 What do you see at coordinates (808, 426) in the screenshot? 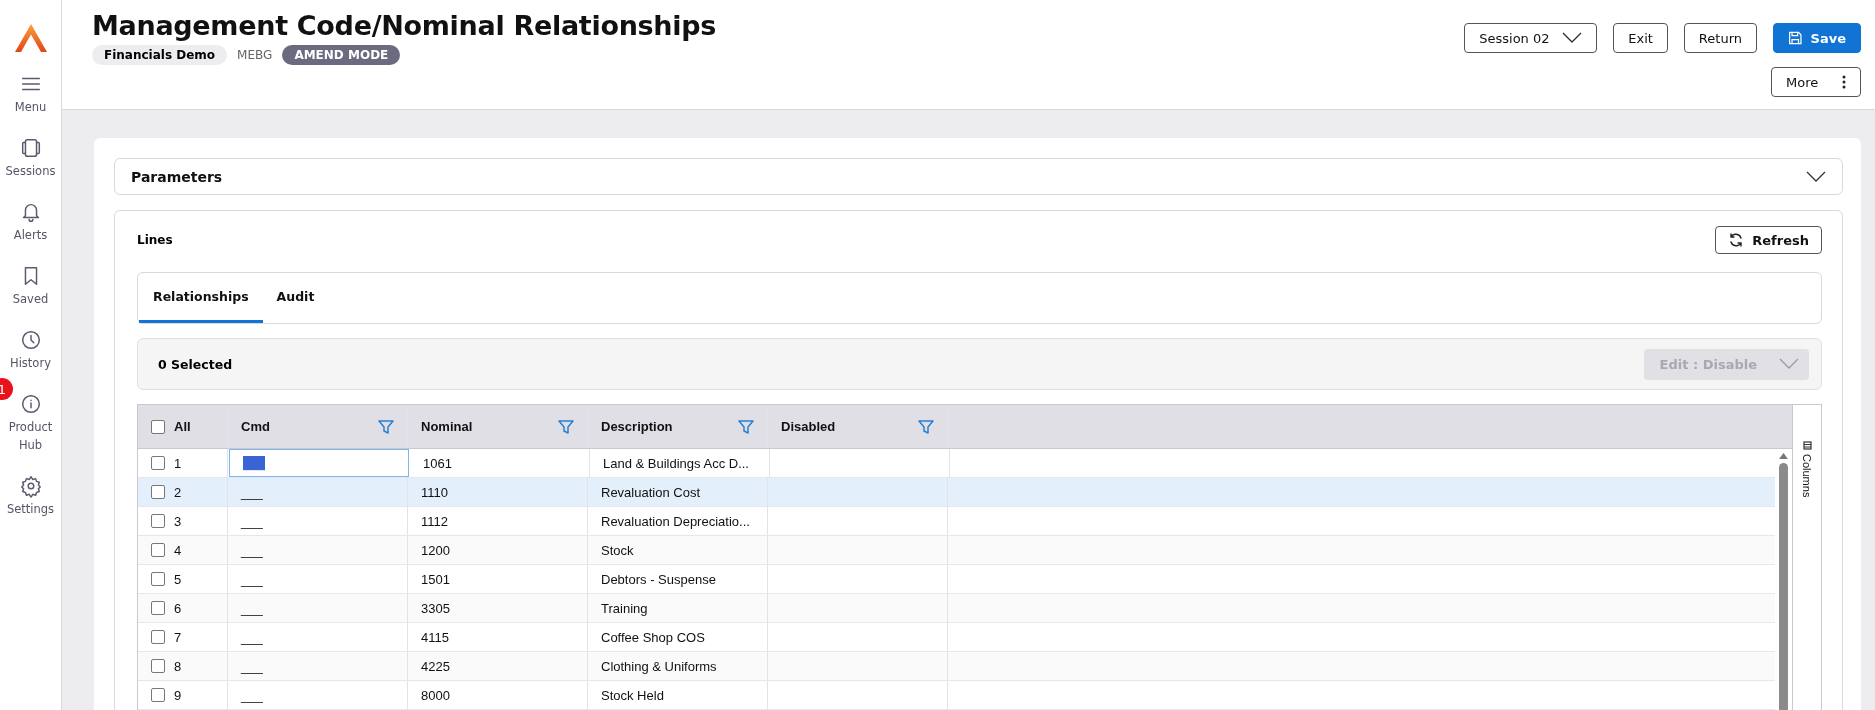
I see `column-header: Disabled` at bounding box center [808, 426].